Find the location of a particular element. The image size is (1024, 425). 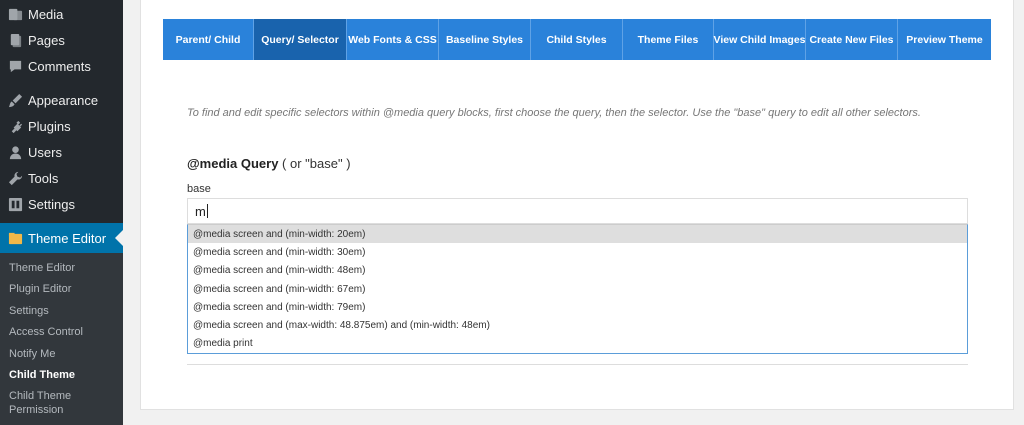

sidebar-item-media: Media is located at coordinates (61, 14).